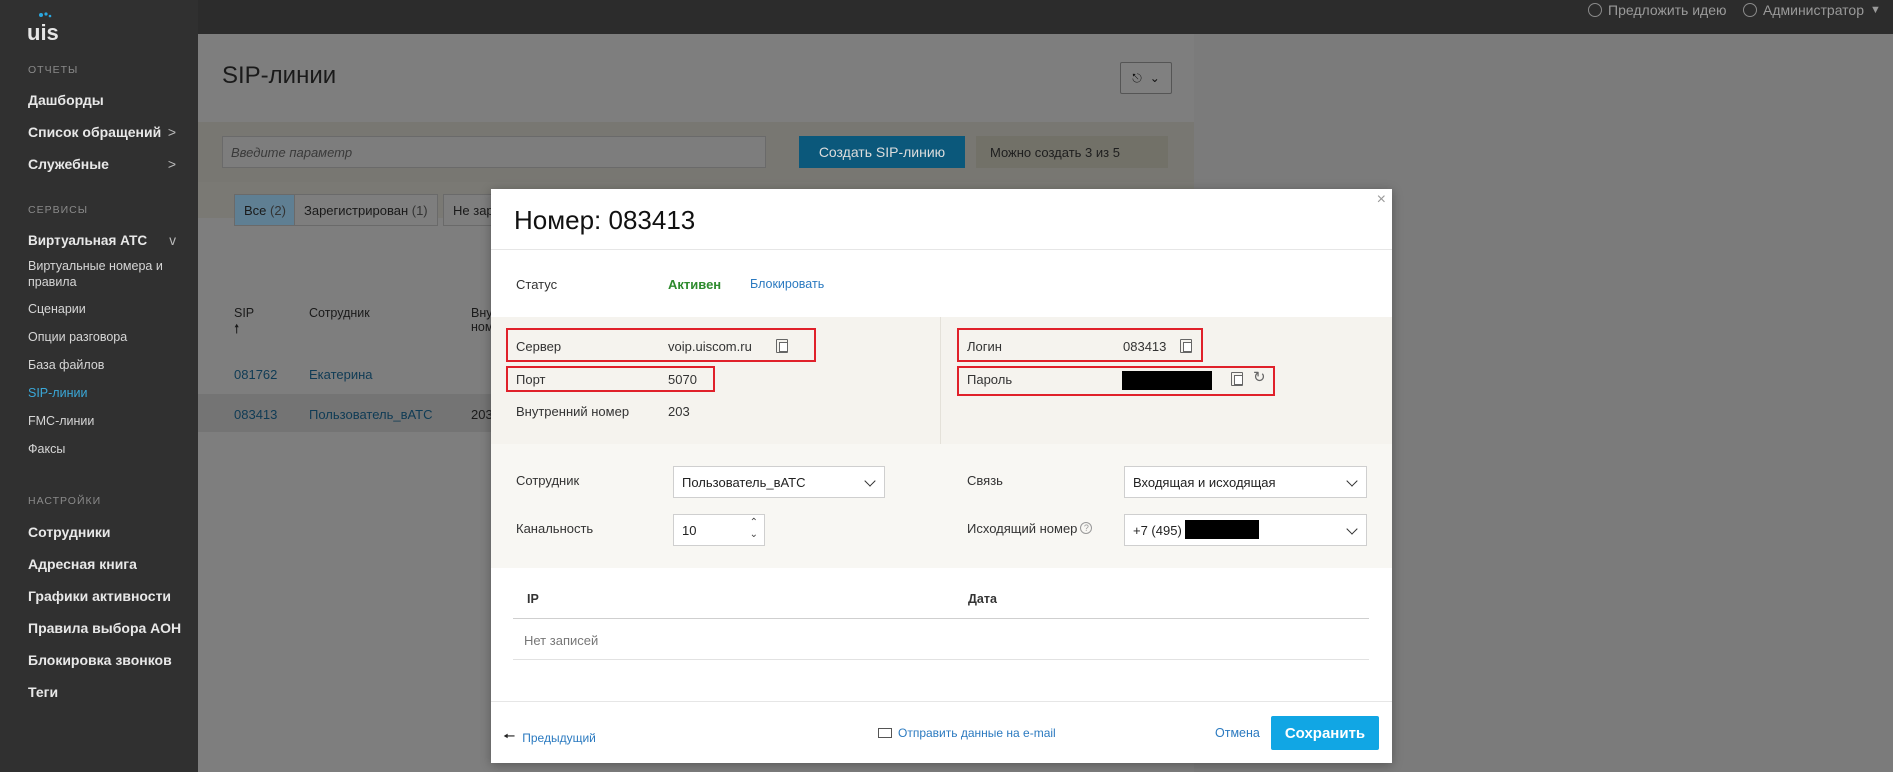 This screenshot has height=772, width=1893. I want to click on send-email-link: Отправить данные на e-mail, so click(967, 733).